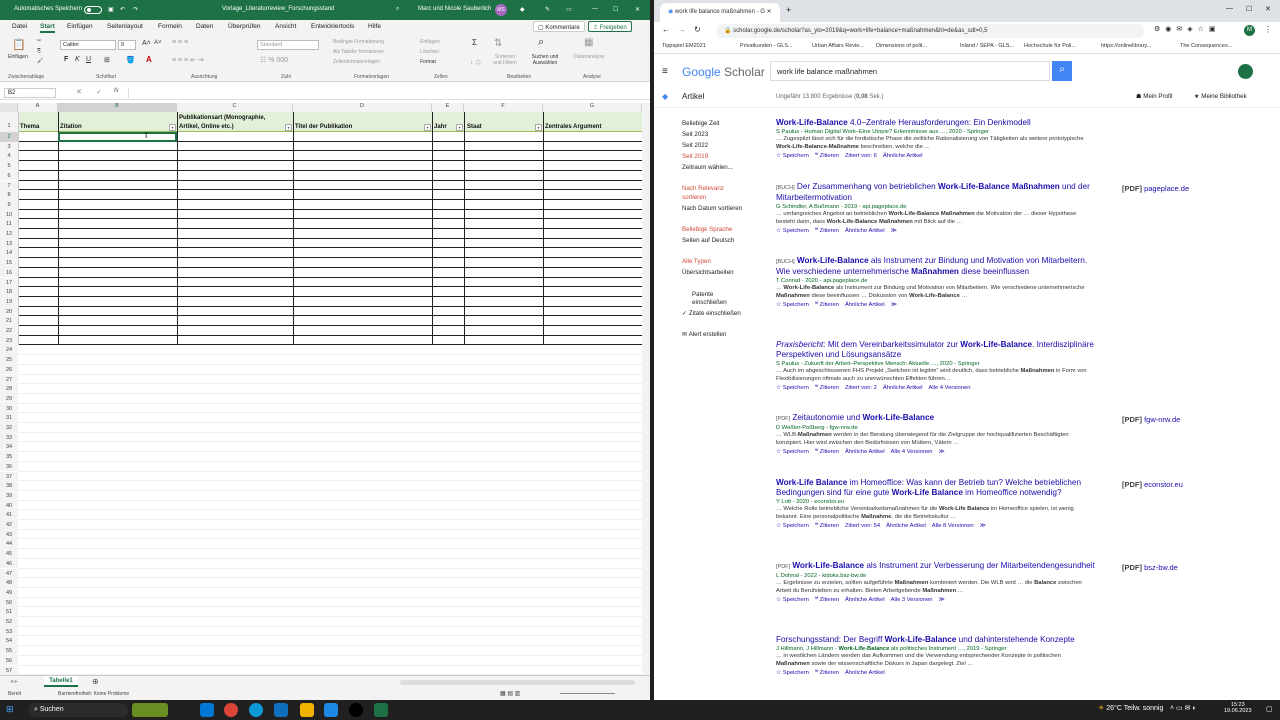 This screenshot has width=1280, height=720. Describe the element at coordinates (587, 693) in the screenshot. I see `zoom-slider` at that location.